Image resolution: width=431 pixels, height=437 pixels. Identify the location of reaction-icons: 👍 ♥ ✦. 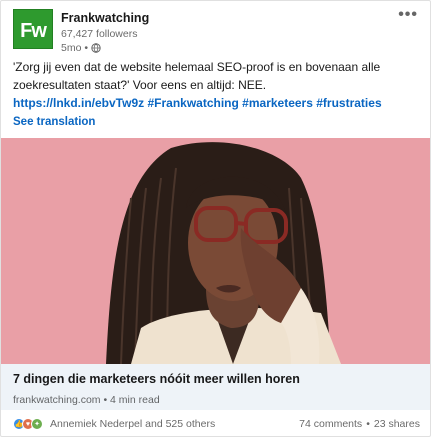
(28, 424).